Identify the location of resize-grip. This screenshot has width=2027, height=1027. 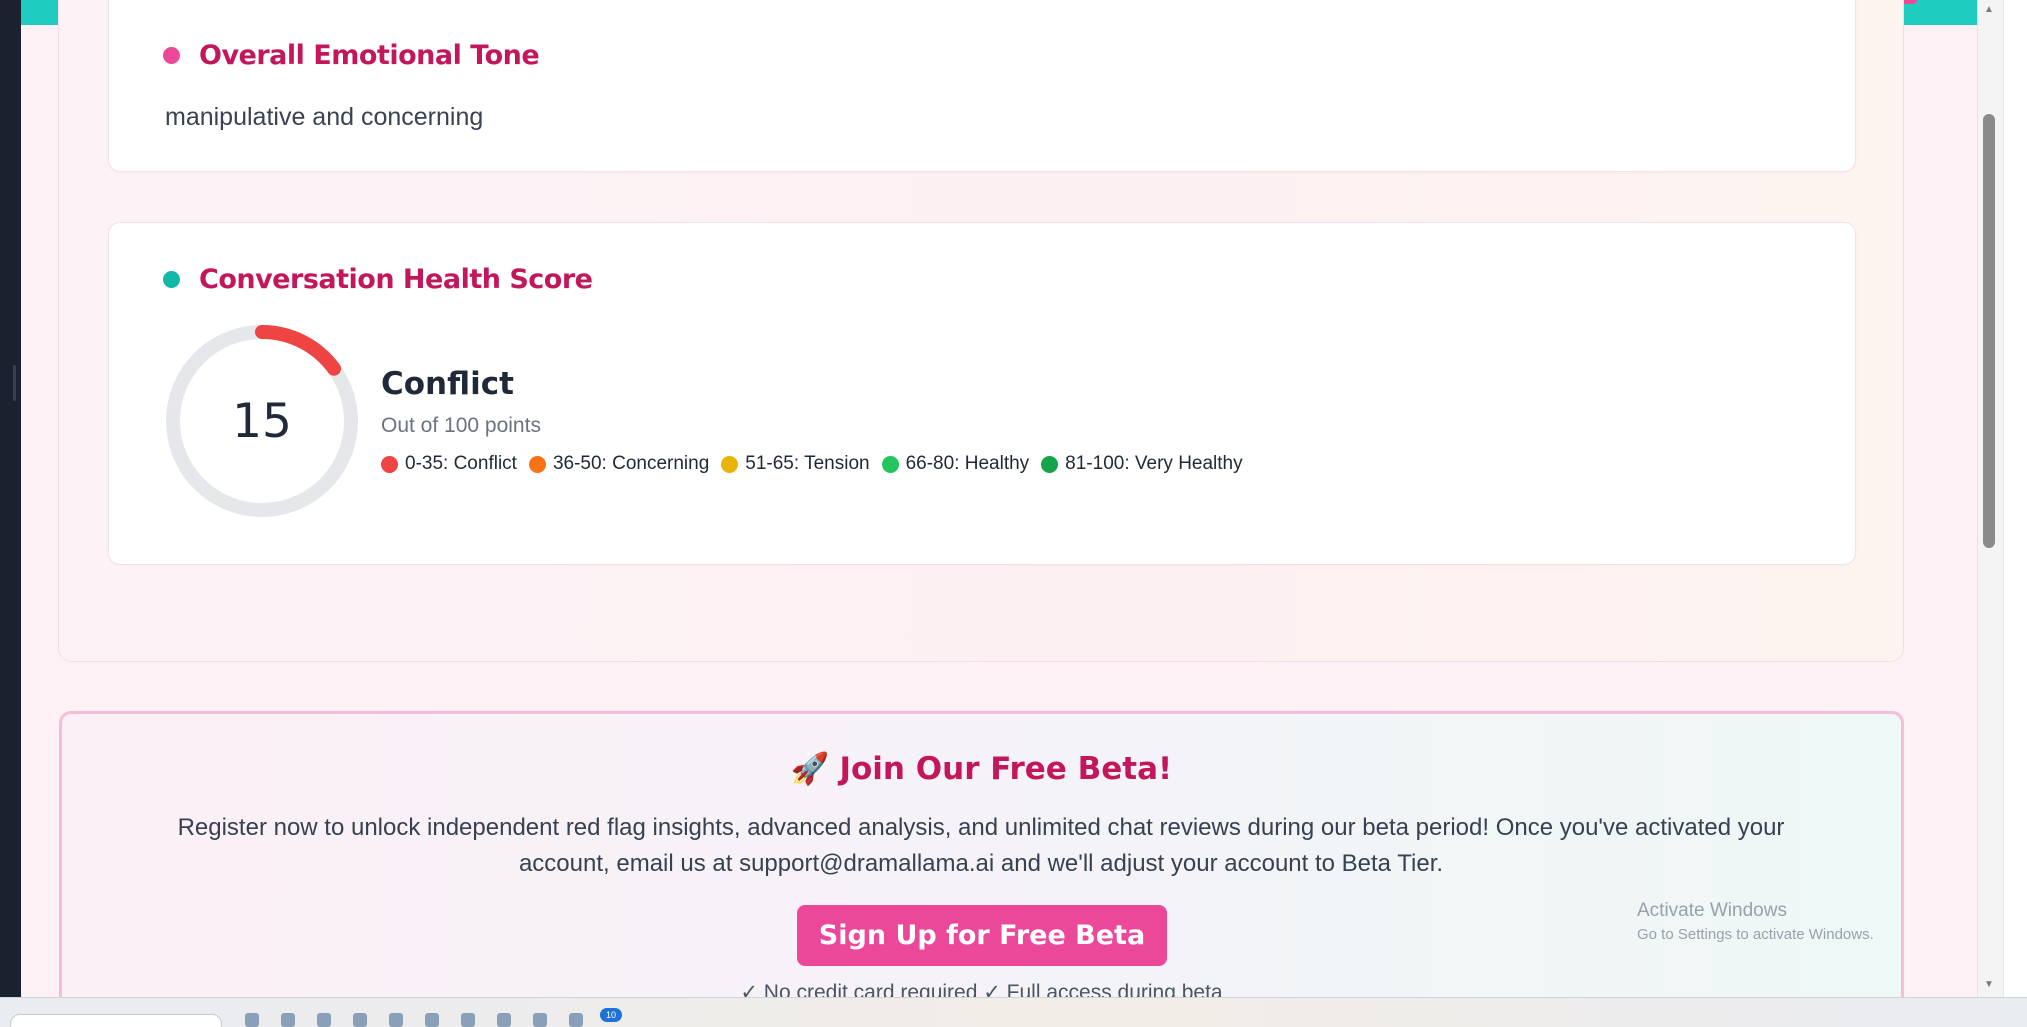
(14, 383).